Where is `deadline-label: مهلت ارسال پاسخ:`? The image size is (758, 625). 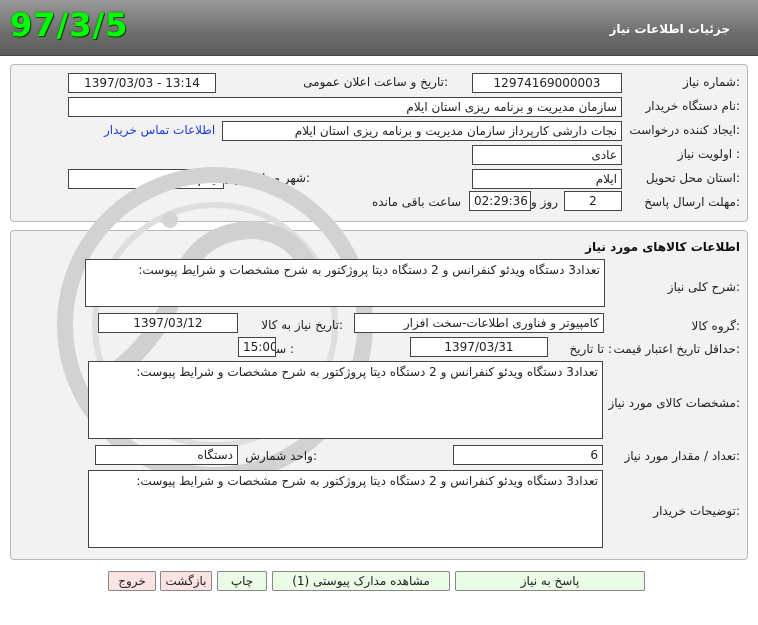 deadline-label: مهلت ارسال پاسخ: is located at coordinates (692, 202).